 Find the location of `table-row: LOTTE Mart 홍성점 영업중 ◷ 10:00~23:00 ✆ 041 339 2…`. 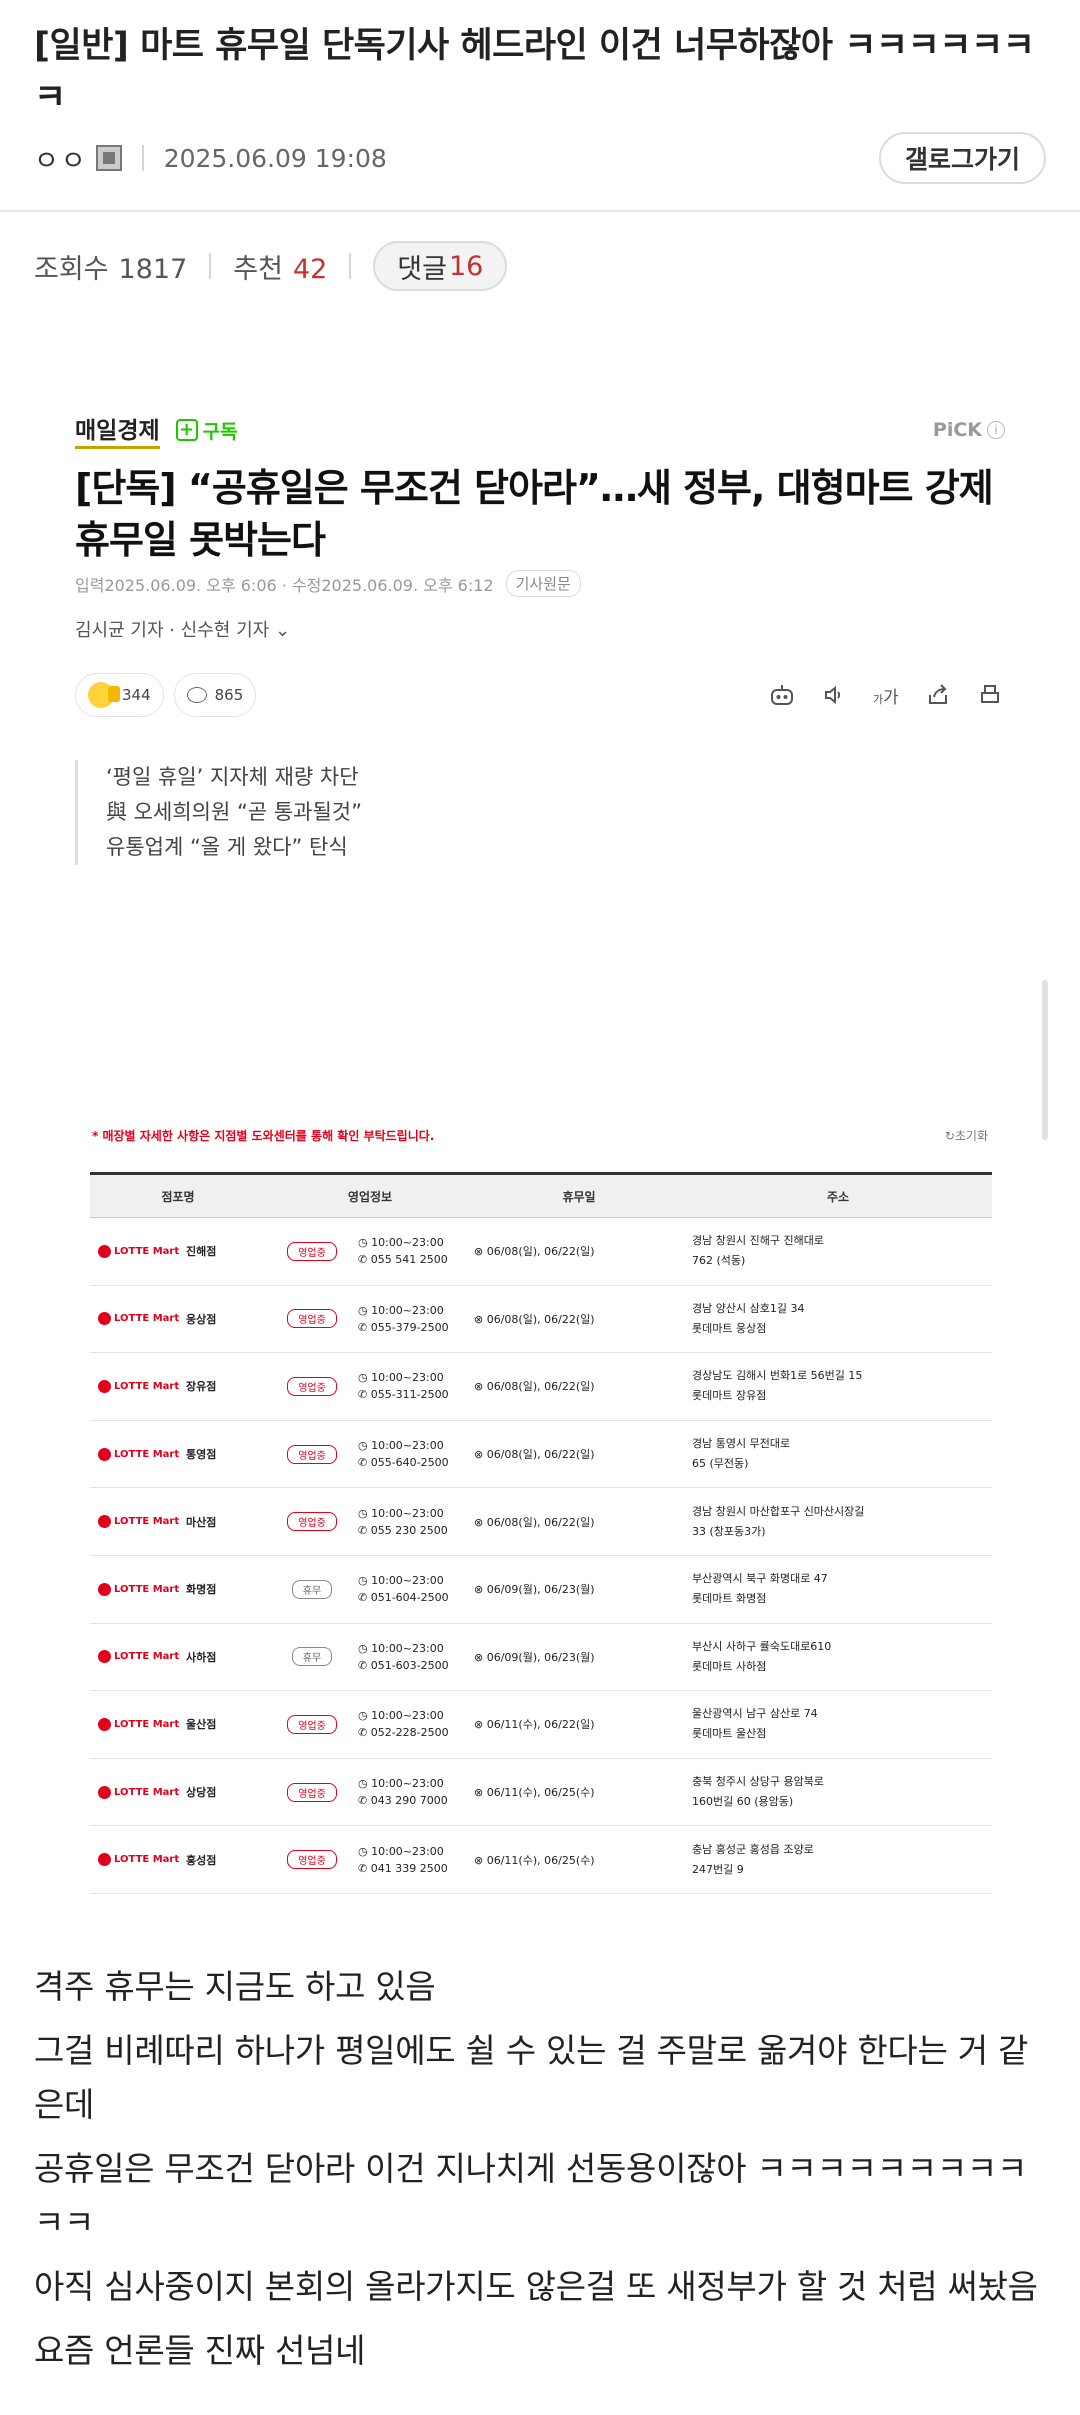

table-row: LOTTE Mart 홍성점 영업중 ◷ 10:00~23:00 ✆ 041 339 2… is located at coordinates (541, 1859).